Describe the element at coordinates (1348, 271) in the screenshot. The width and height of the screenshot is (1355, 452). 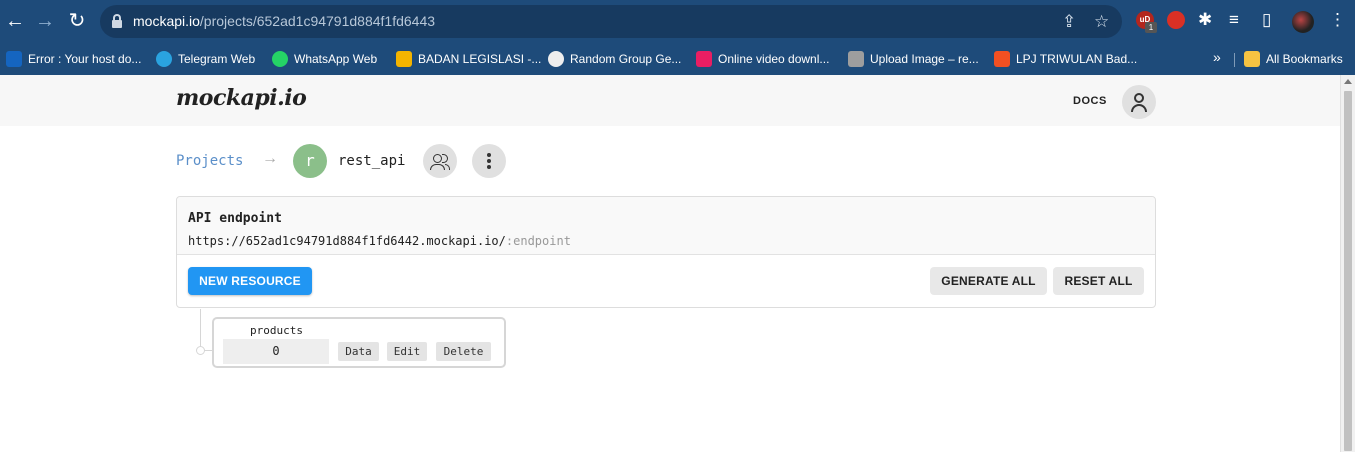
I see `scroll-thumb` at that location.